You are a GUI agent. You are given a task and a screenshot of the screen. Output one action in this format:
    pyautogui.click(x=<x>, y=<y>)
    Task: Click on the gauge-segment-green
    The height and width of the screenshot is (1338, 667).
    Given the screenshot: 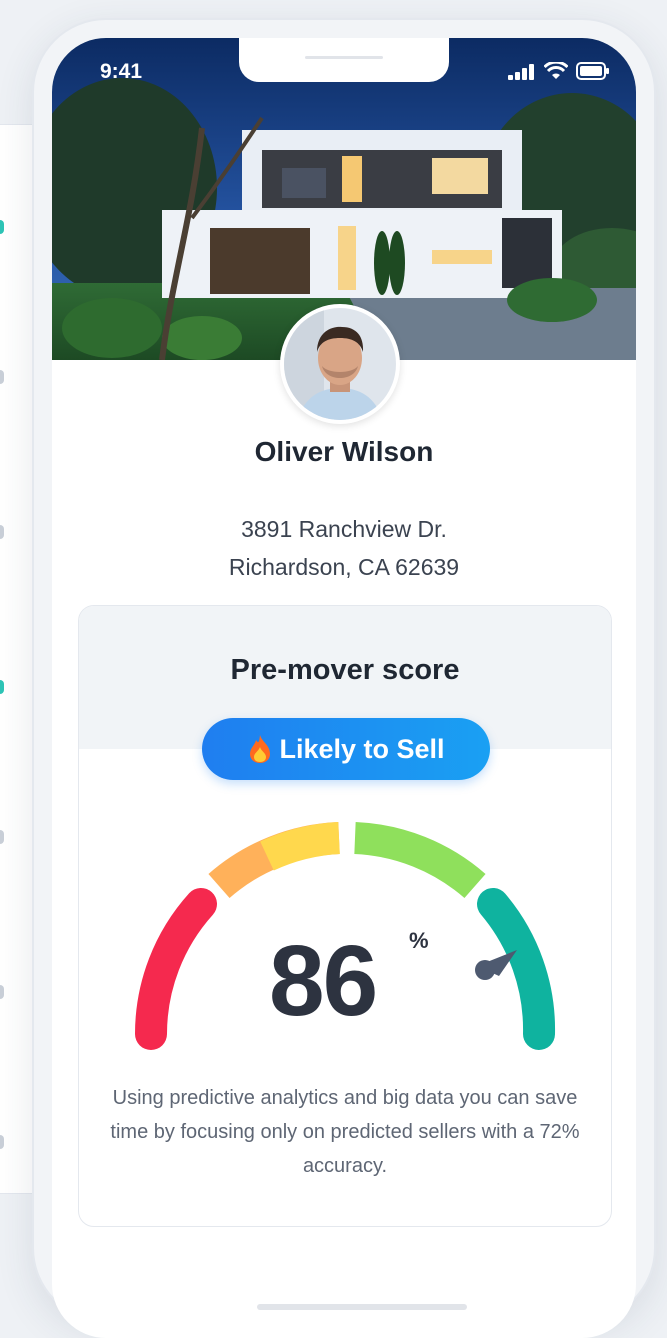 What is the action you would take?
    pyautogui.click(x=420, y=860)
    